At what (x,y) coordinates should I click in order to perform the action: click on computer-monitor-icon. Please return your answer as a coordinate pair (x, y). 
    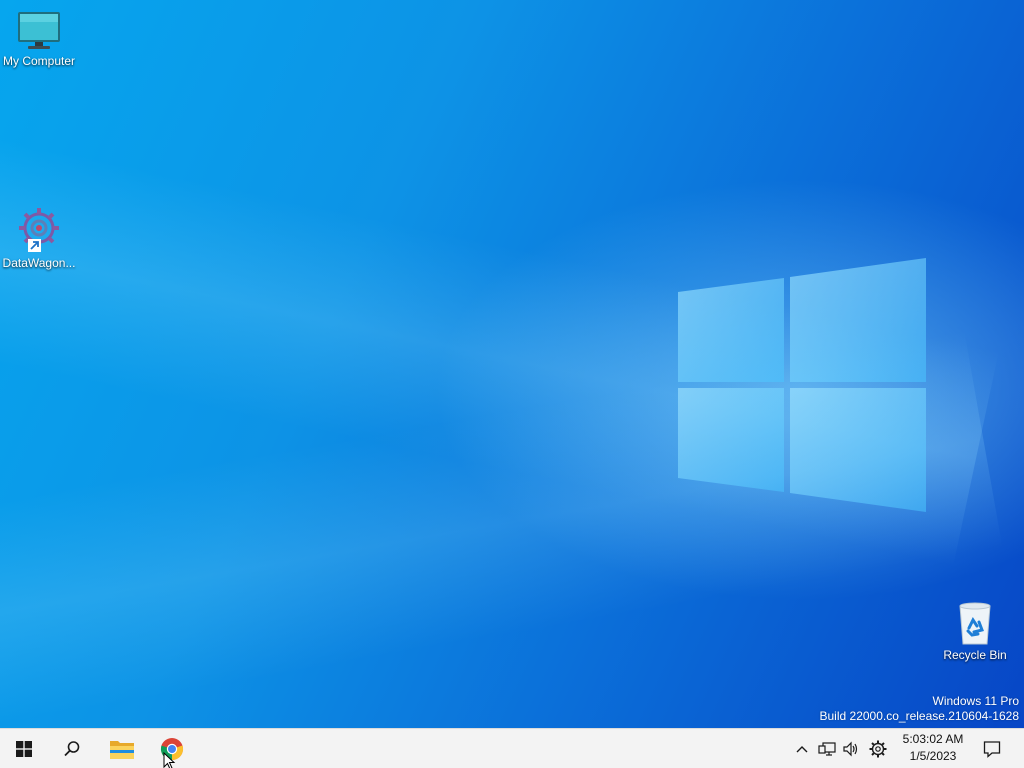
    Looking at the image, I should click on (39, 30).